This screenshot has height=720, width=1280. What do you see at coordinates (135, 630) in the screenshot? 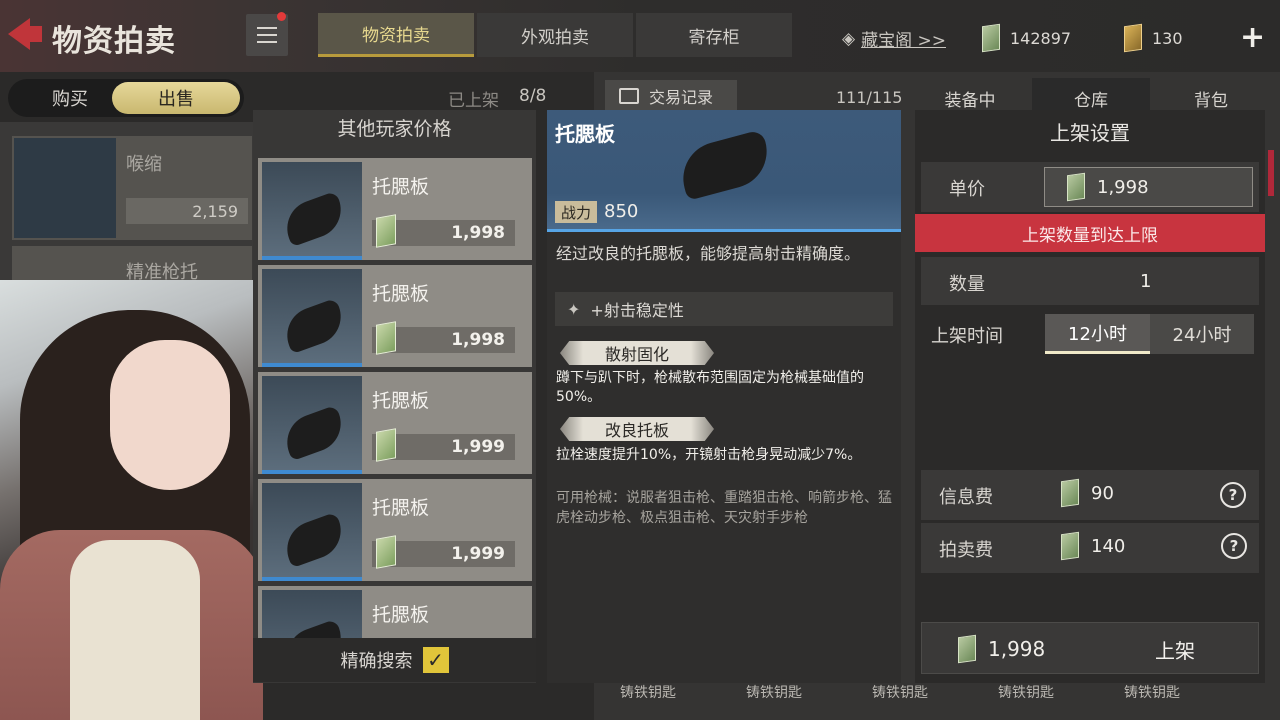
I see `shirt-shape` at bounding box center [135, 630].